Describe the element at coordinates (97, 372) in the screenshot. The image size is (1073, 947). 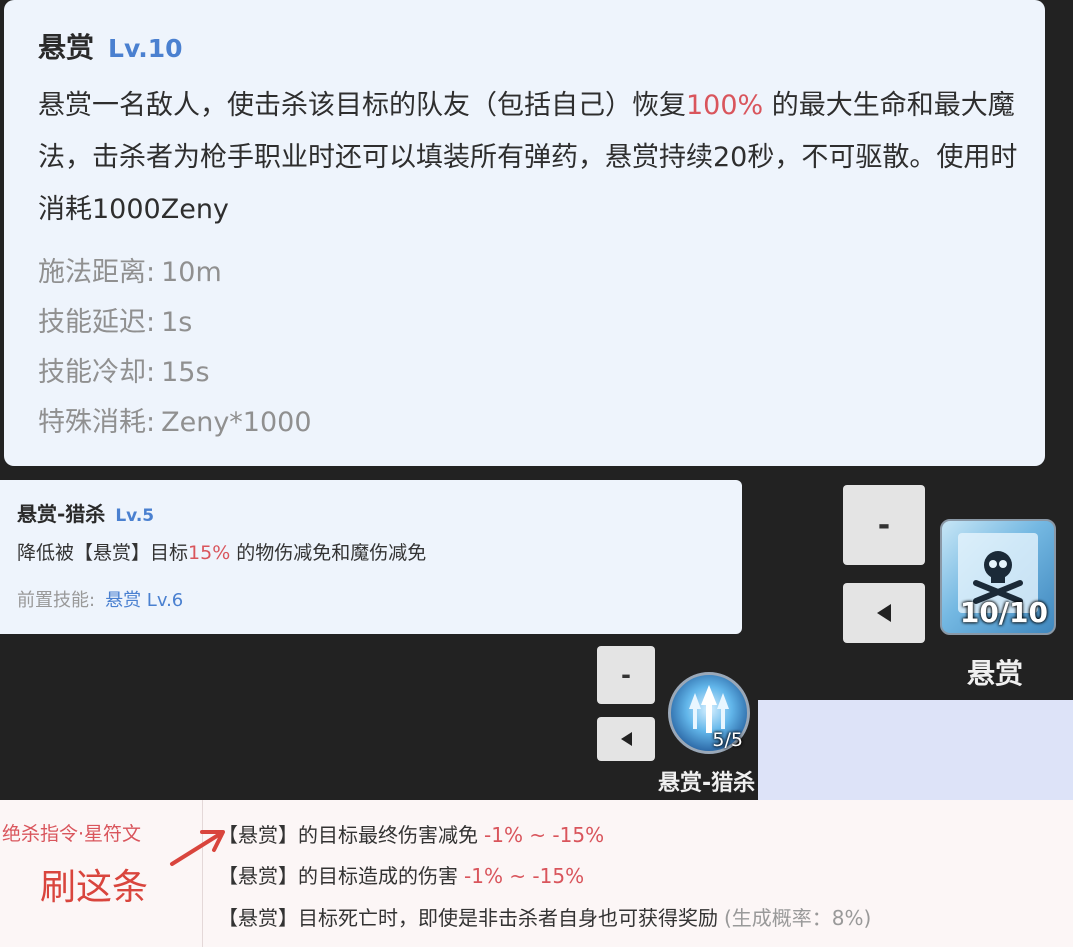
I see `stat-label: 技能冷却:` at that location.